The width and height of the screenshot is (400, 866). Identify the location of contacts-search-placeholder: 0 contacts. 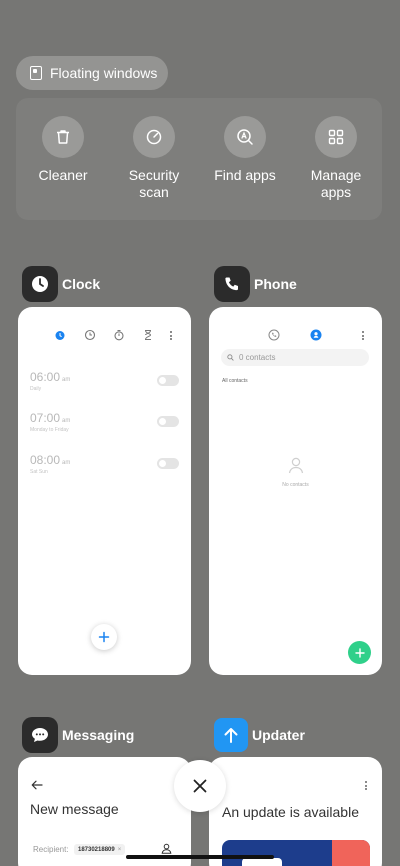
(257, 357).